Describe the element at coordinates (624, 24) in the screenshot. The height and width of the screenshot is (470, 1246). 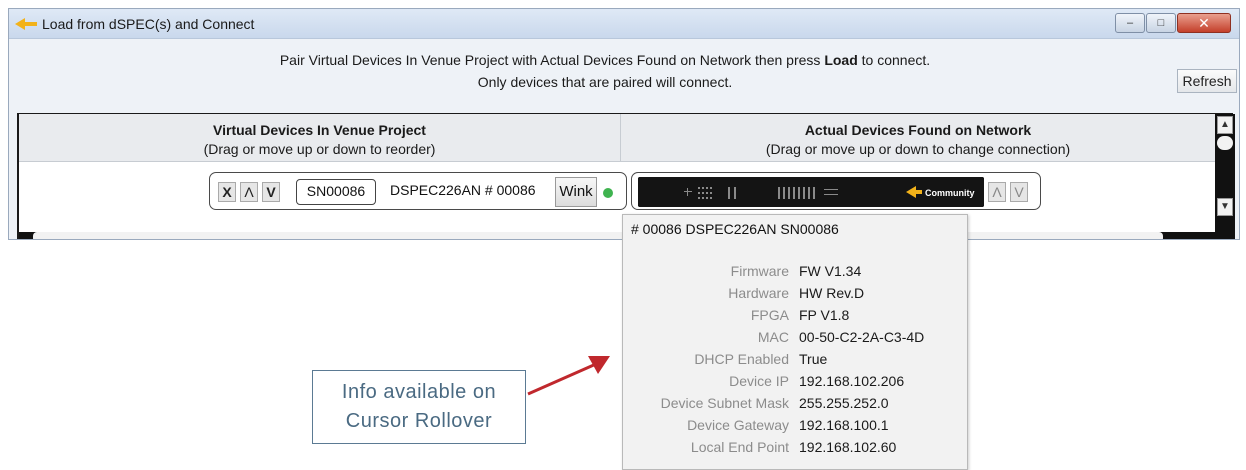
I see `title-bar: Load from dSPEC(s) and Connect – □ ✕` at that location.